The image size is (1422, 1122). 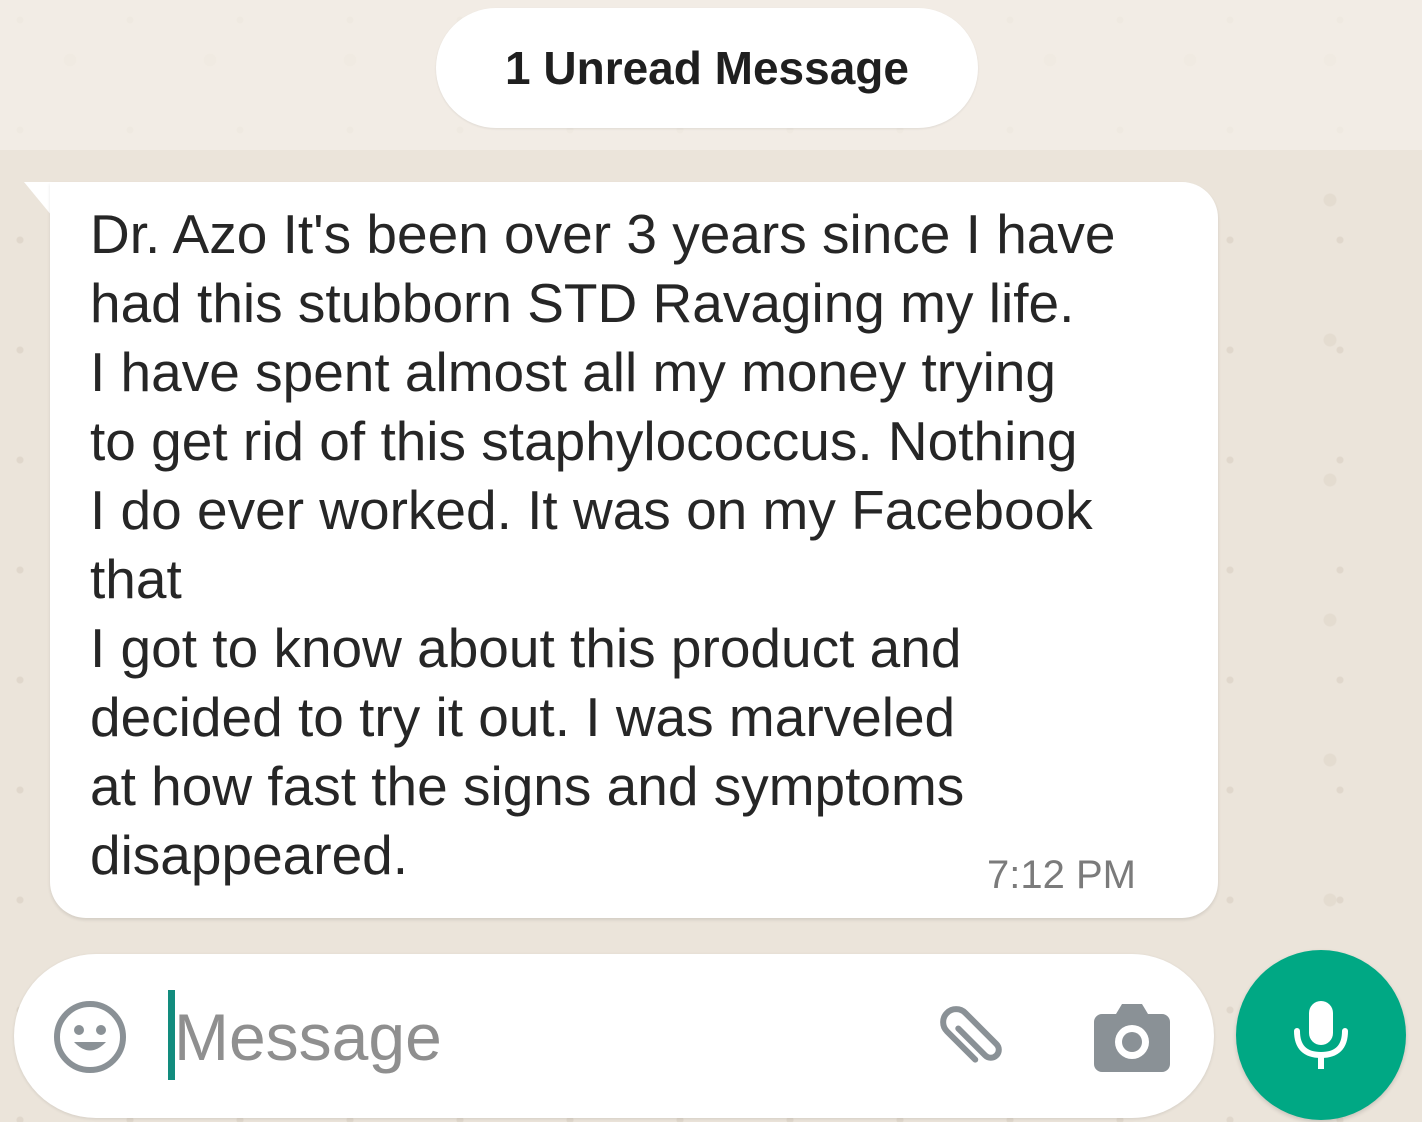 I want to click on message-line: I do ever worked. It was on my Facebook, so click(x=591, y=510).